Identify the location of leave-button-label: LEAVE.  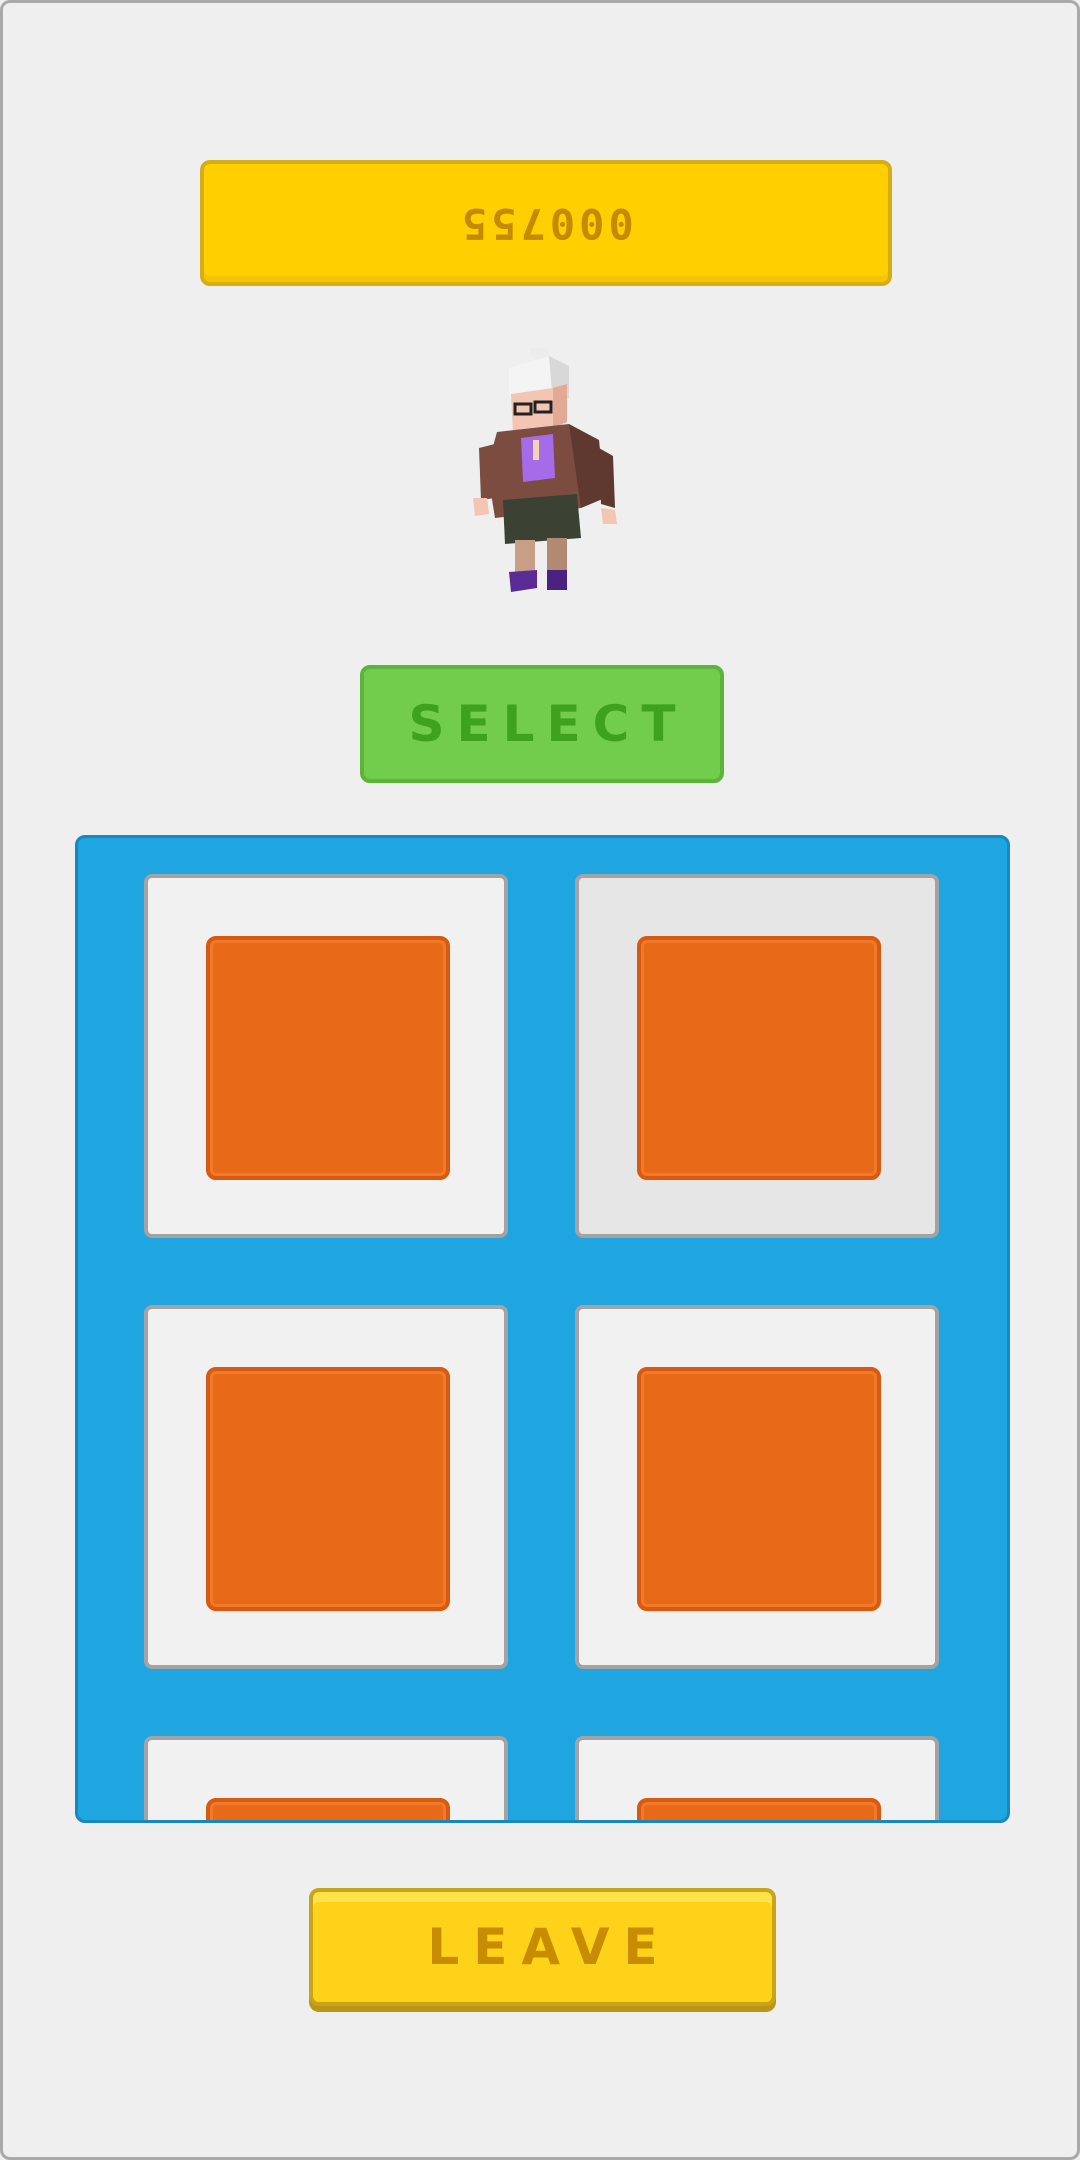
(549, 1947).